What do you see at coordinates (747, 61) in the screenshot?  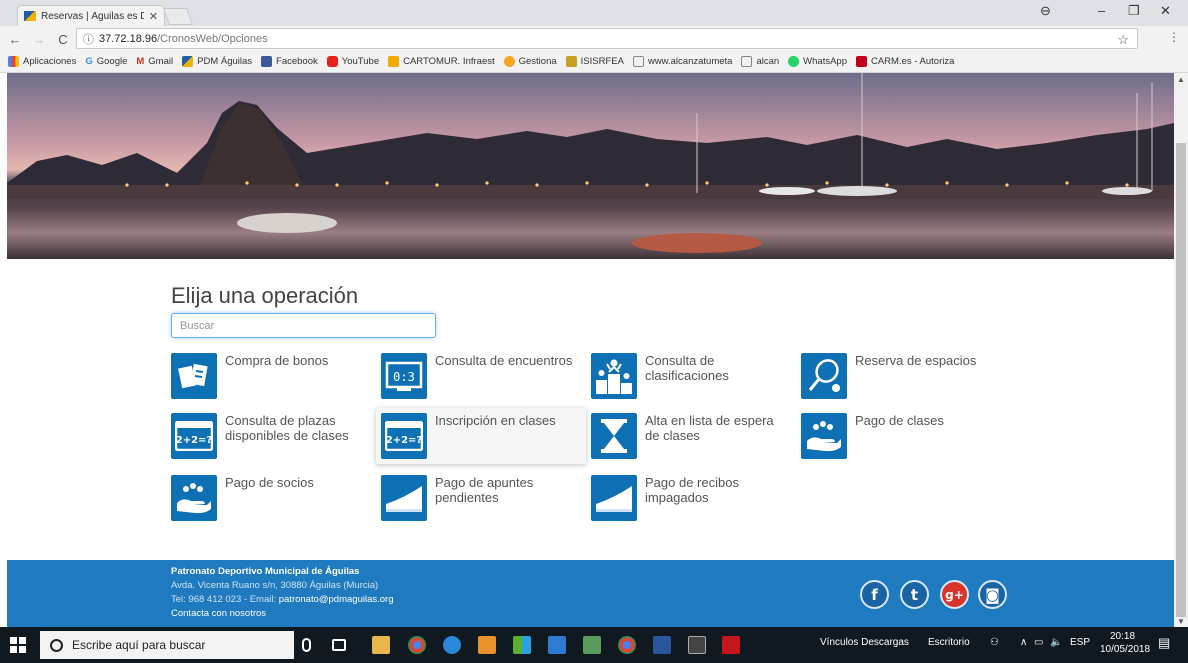 I see `page-icon` at bounding box center [747, 61].